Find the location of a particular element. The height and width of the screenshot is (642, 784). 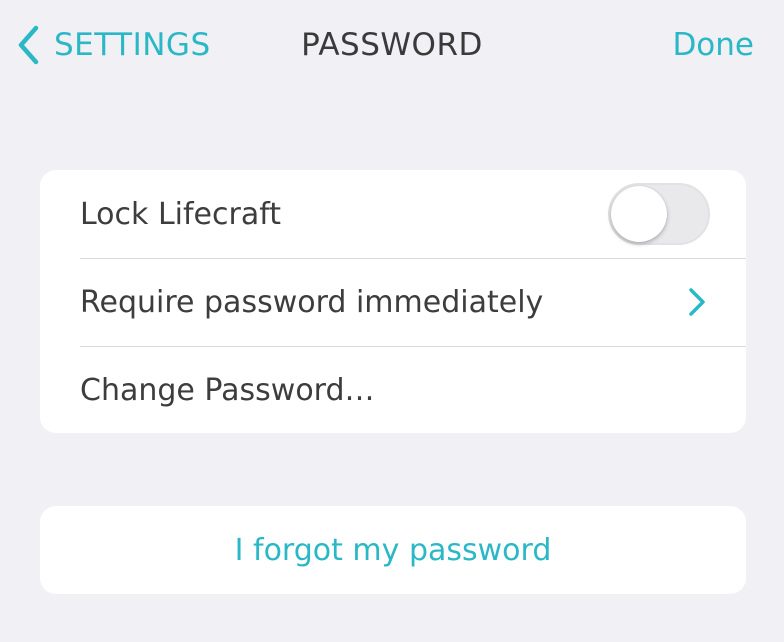

chevron-left-icon is located at coordinates (28, 45).